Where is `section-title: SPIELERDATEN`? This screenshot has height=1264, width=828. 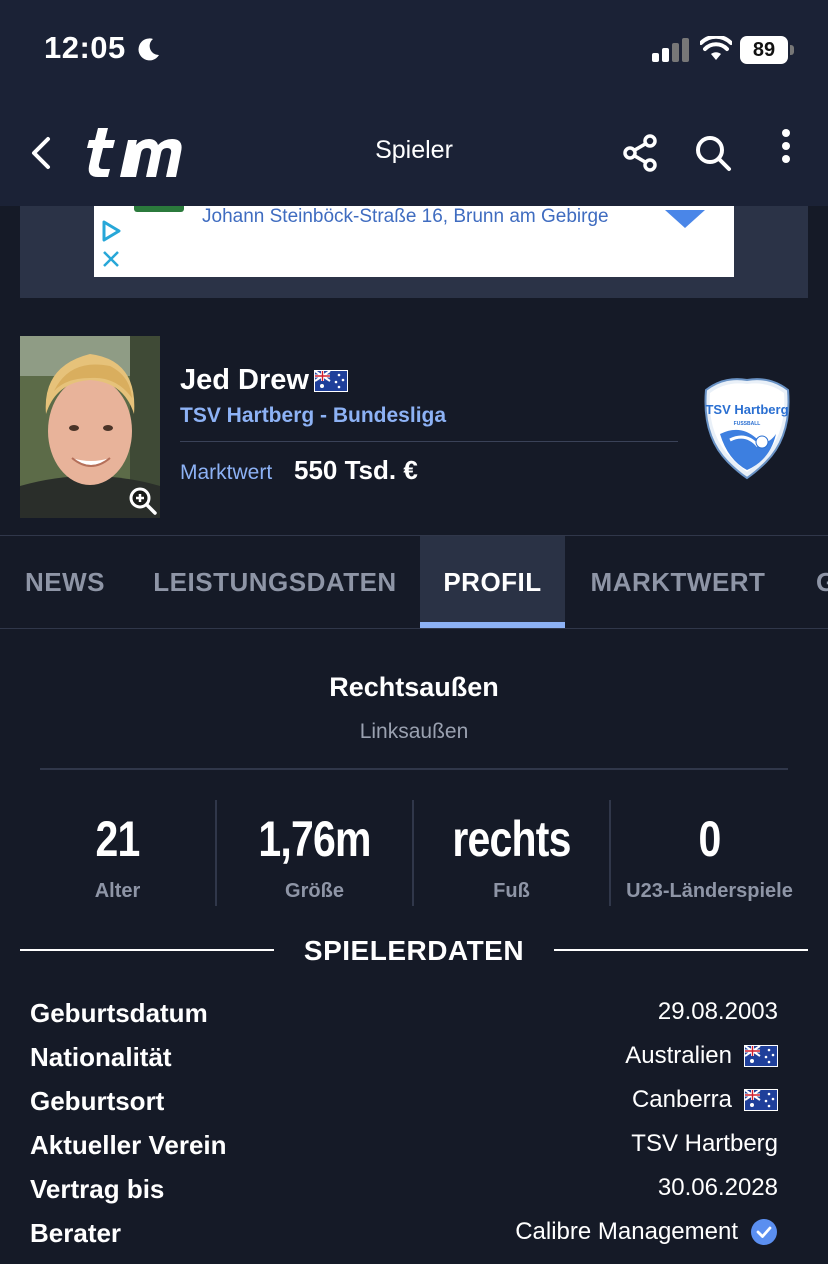 section-title: SPIELERDATEN is located at coordinates (414, 950).